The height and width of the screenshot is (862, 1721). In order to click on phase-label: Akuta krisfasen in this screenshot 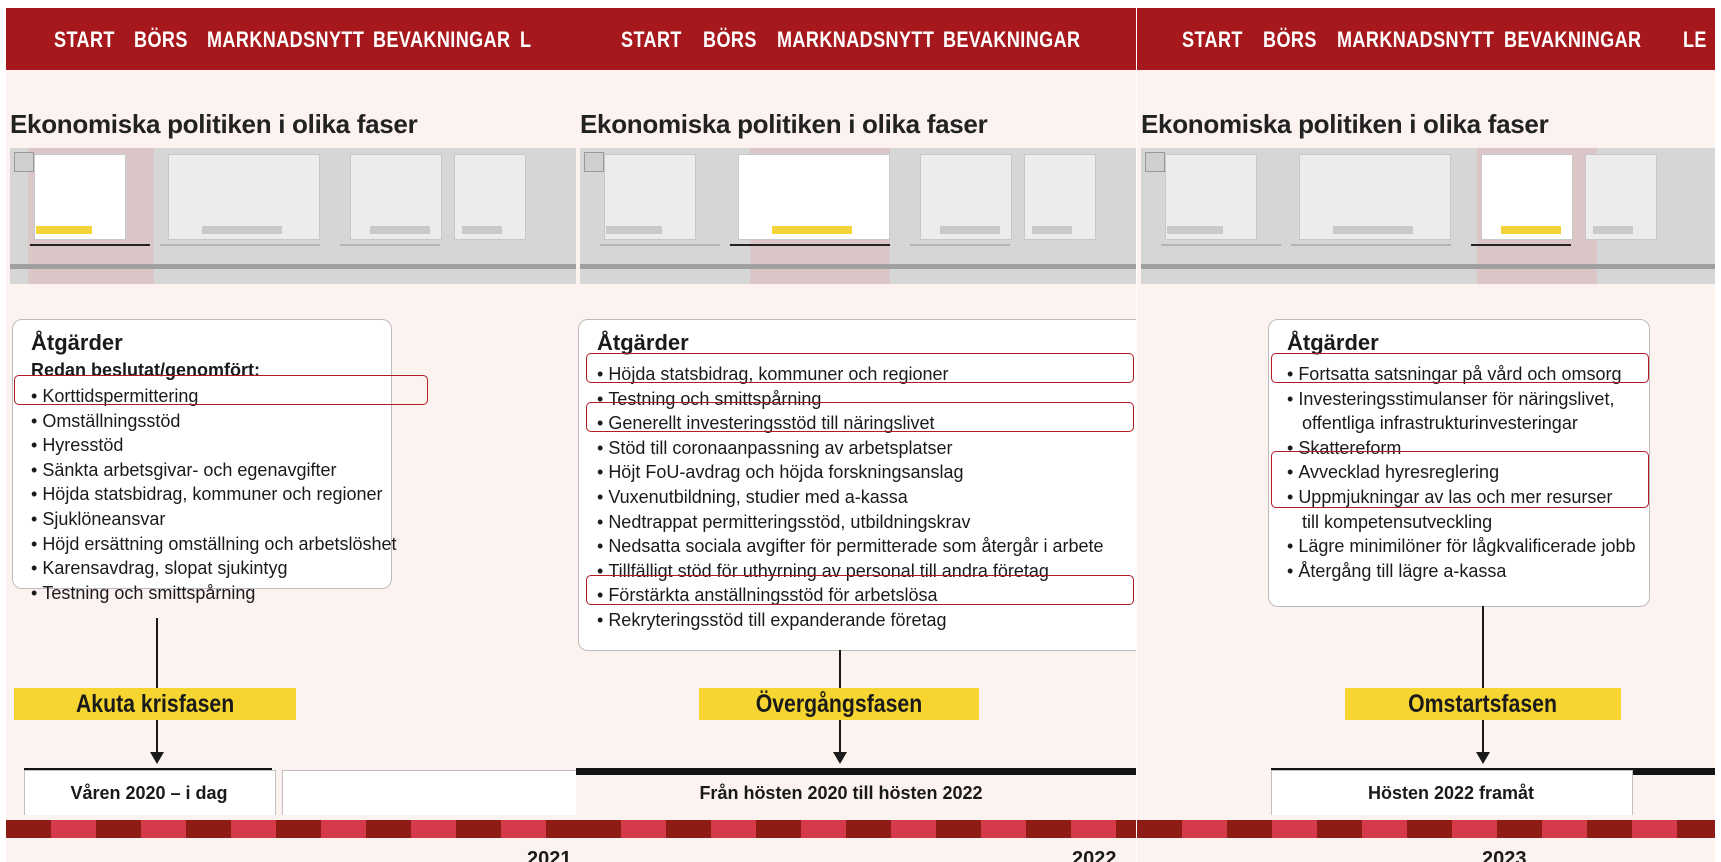, I will do `click(155, 704)`.